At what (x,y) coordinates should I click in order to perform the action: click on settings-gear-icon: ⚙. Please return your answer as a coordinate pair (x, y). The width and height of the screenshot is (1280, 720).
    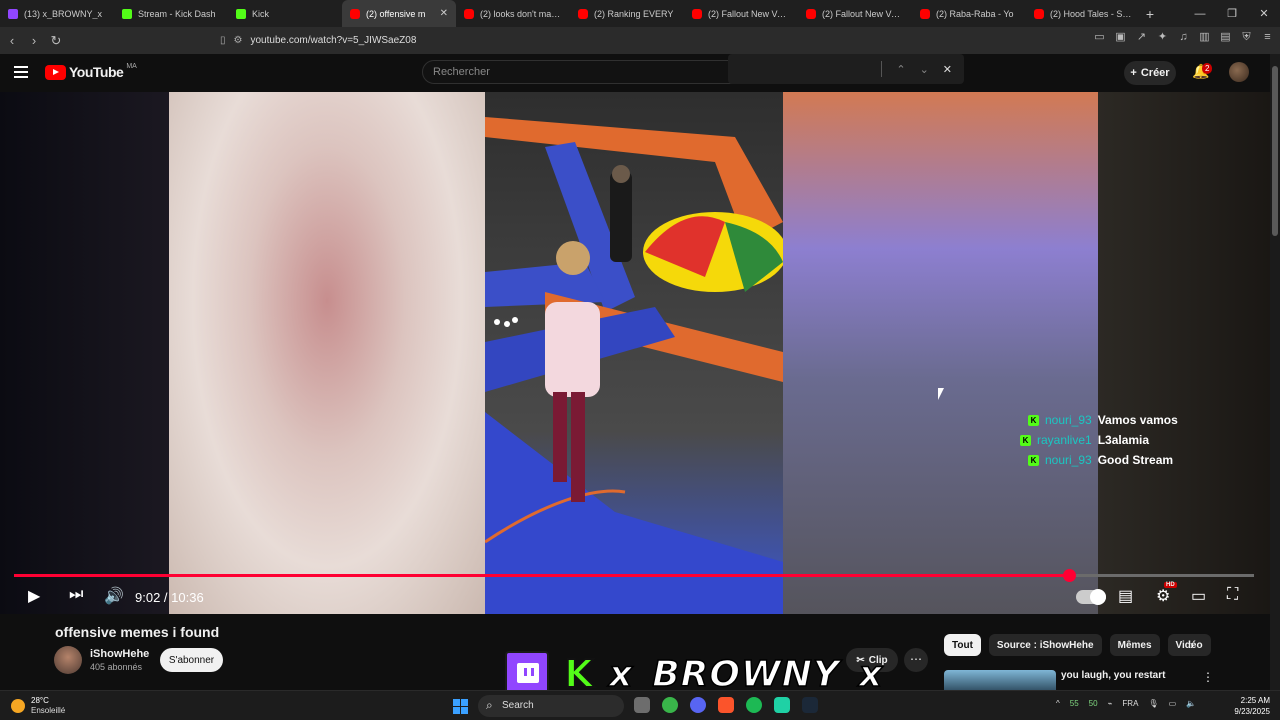
    Looking at the image, I should click on (1163, 596).